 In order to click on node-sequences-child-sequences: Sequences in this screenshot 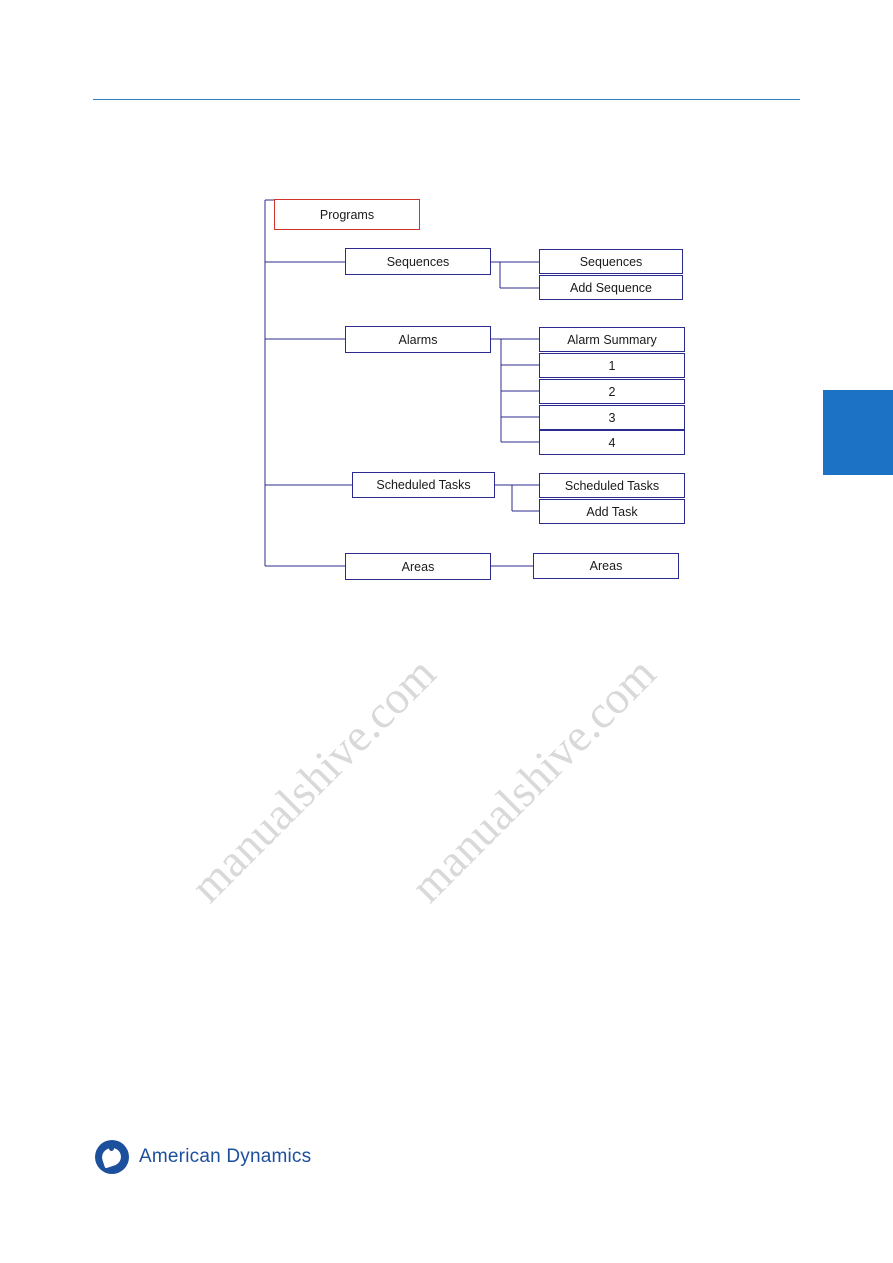, I will do `click(611, 261)`.